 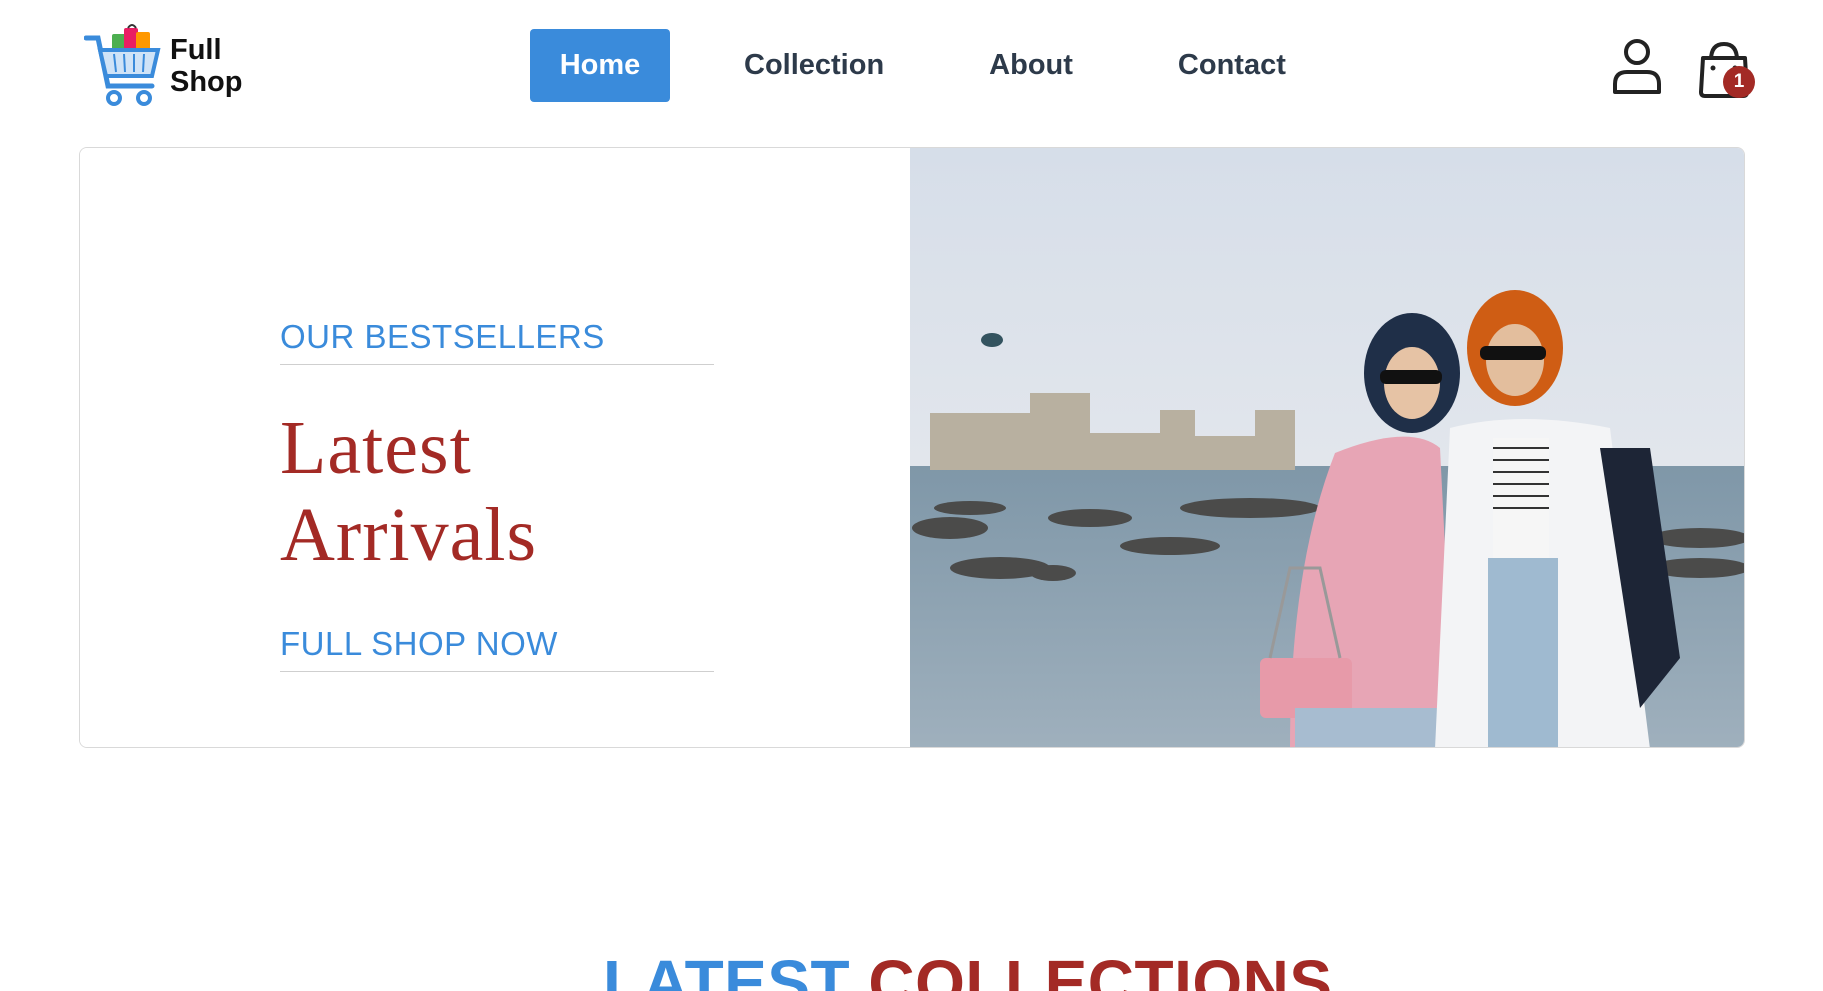 I want to click on hero-eyebrow: OUR BESTSELLERS, so click(x=497, y=341).